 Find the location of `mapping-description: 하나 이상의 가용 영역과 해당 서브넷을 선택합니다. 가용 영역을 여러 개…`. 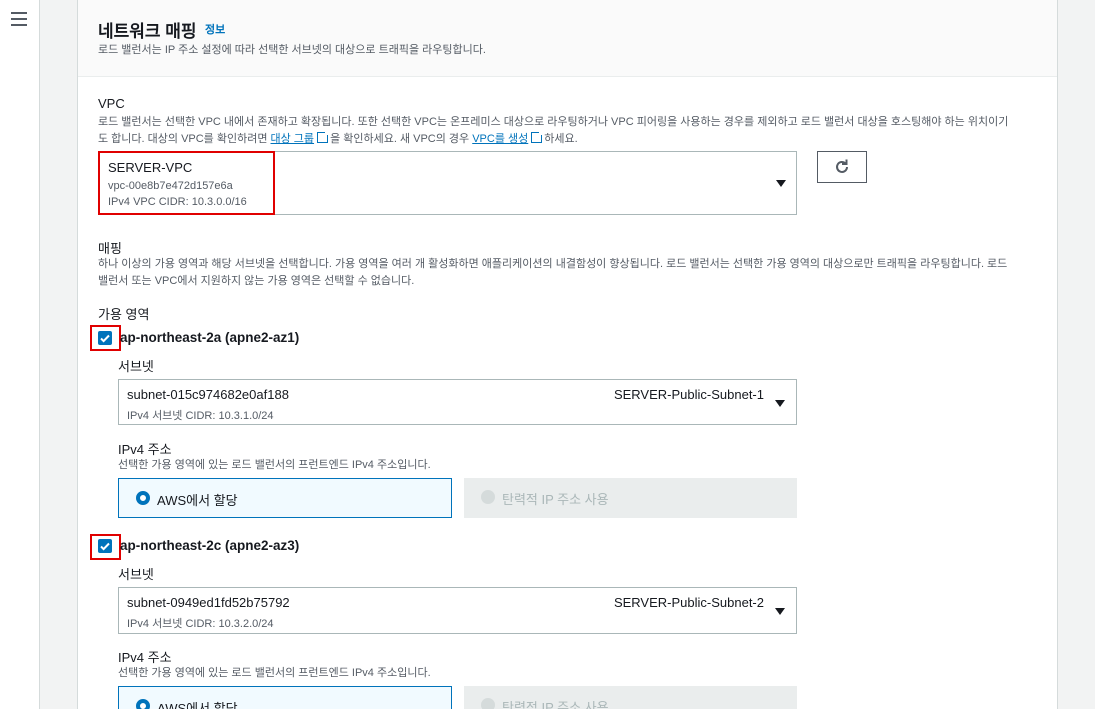

mapping-description: 하나 이상의 가용 영역과 해당 서브넷을 선택합니다. 가용 영역을 여러 개… is located at coordinates (568, 273).